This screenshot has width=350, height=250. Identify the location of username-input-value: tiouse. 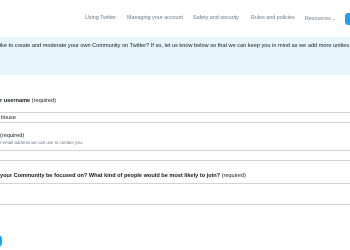
(8, 118).